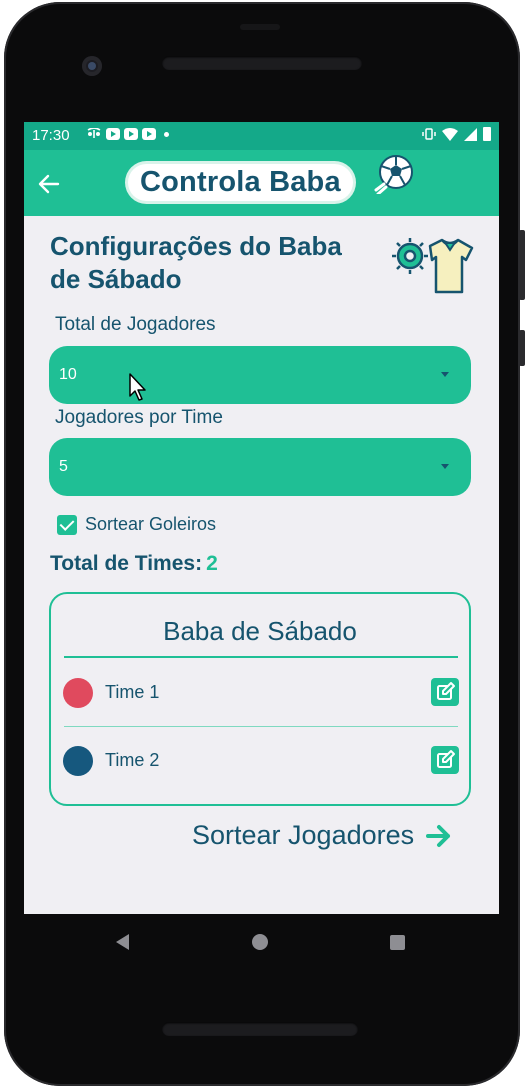 This screenshot has width=525, height=1088. I want to click on total-players-select: 10, so click(260, 375).